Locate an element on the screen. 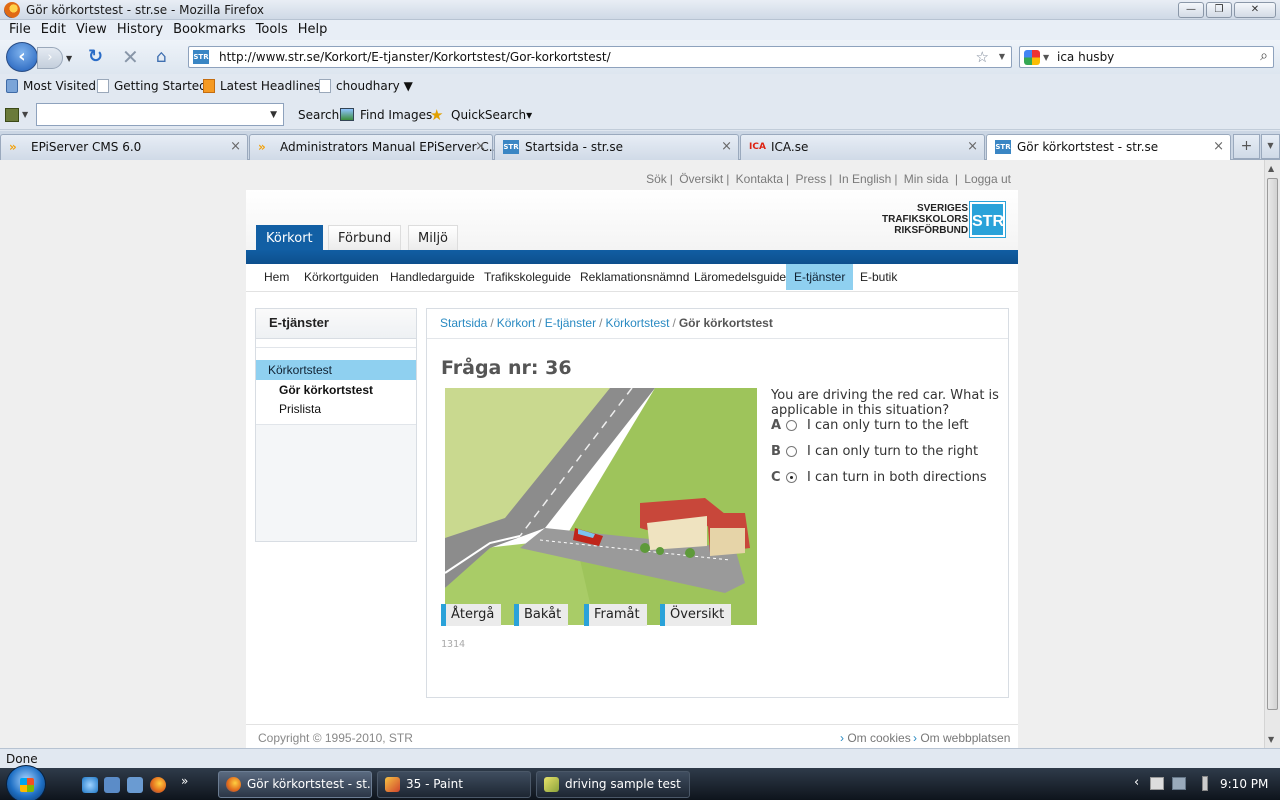 The width and height of the screenshot is (1280, 800). subnav-hem: Hem is located at coordinates (276, 277).